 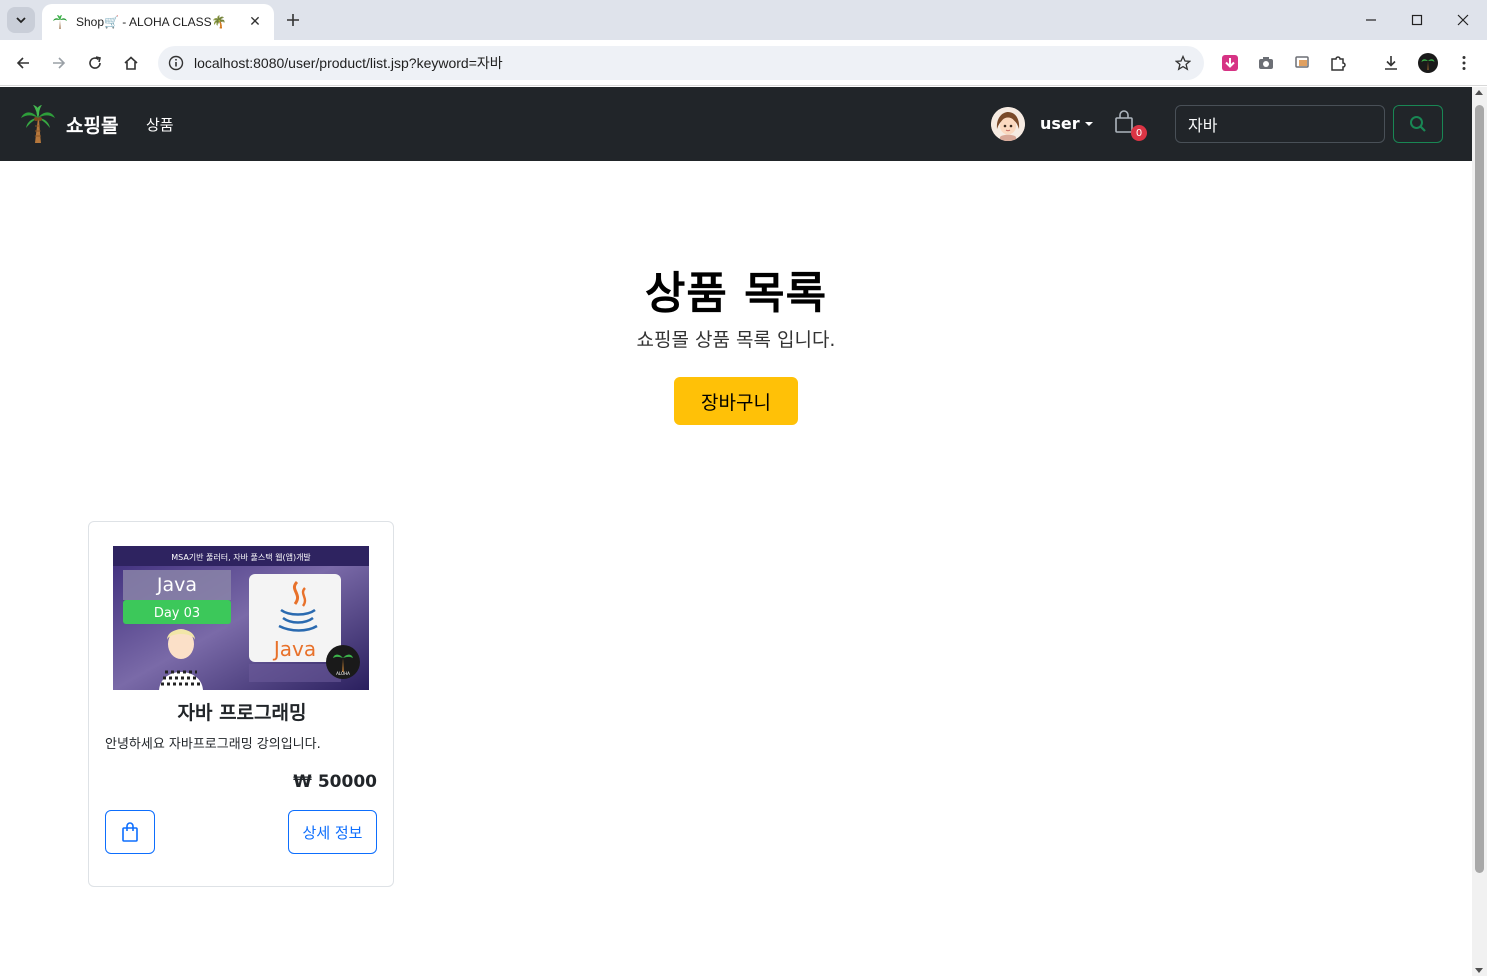 I want to click on badge-text: ALOHA, so click(x=343, y=673).